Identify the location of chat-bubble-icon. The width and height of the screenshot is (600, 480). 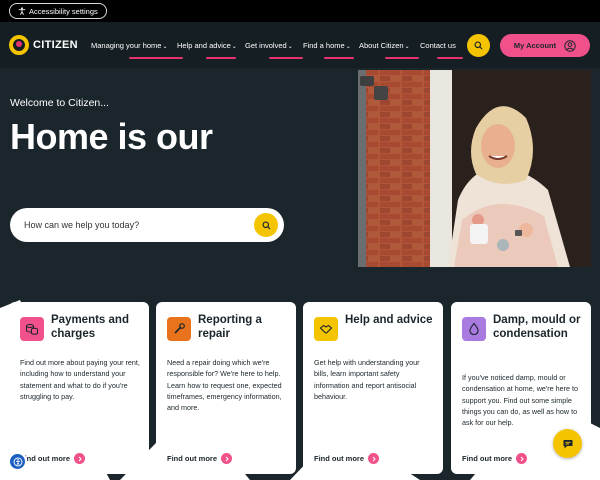
(567, 443).